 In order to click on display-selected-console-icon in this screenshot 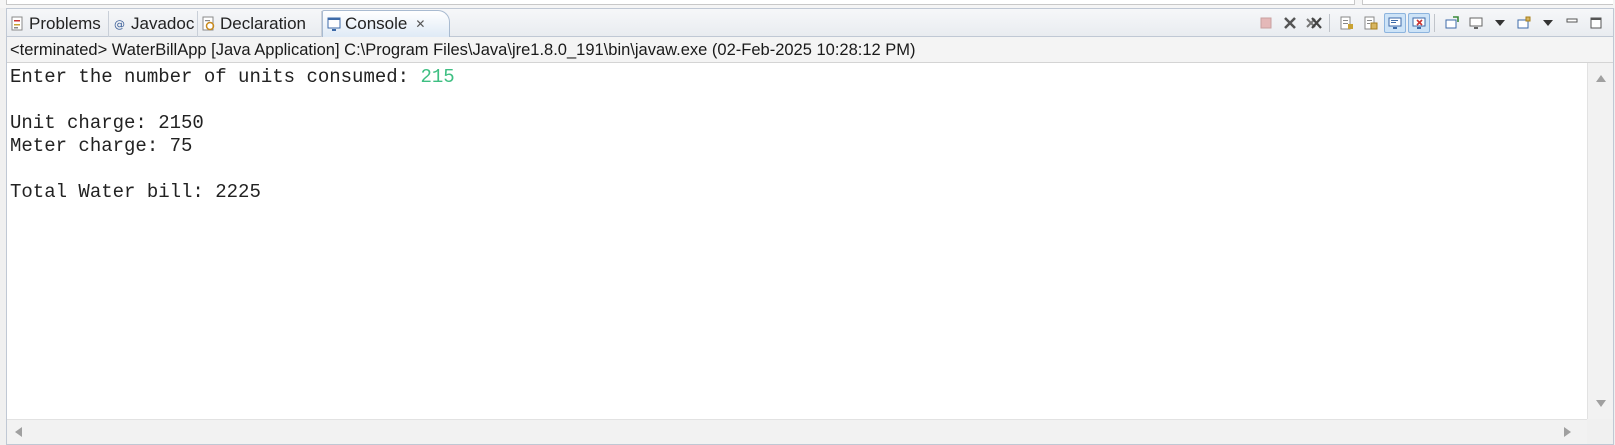, I will do `click(1476, 23)`.